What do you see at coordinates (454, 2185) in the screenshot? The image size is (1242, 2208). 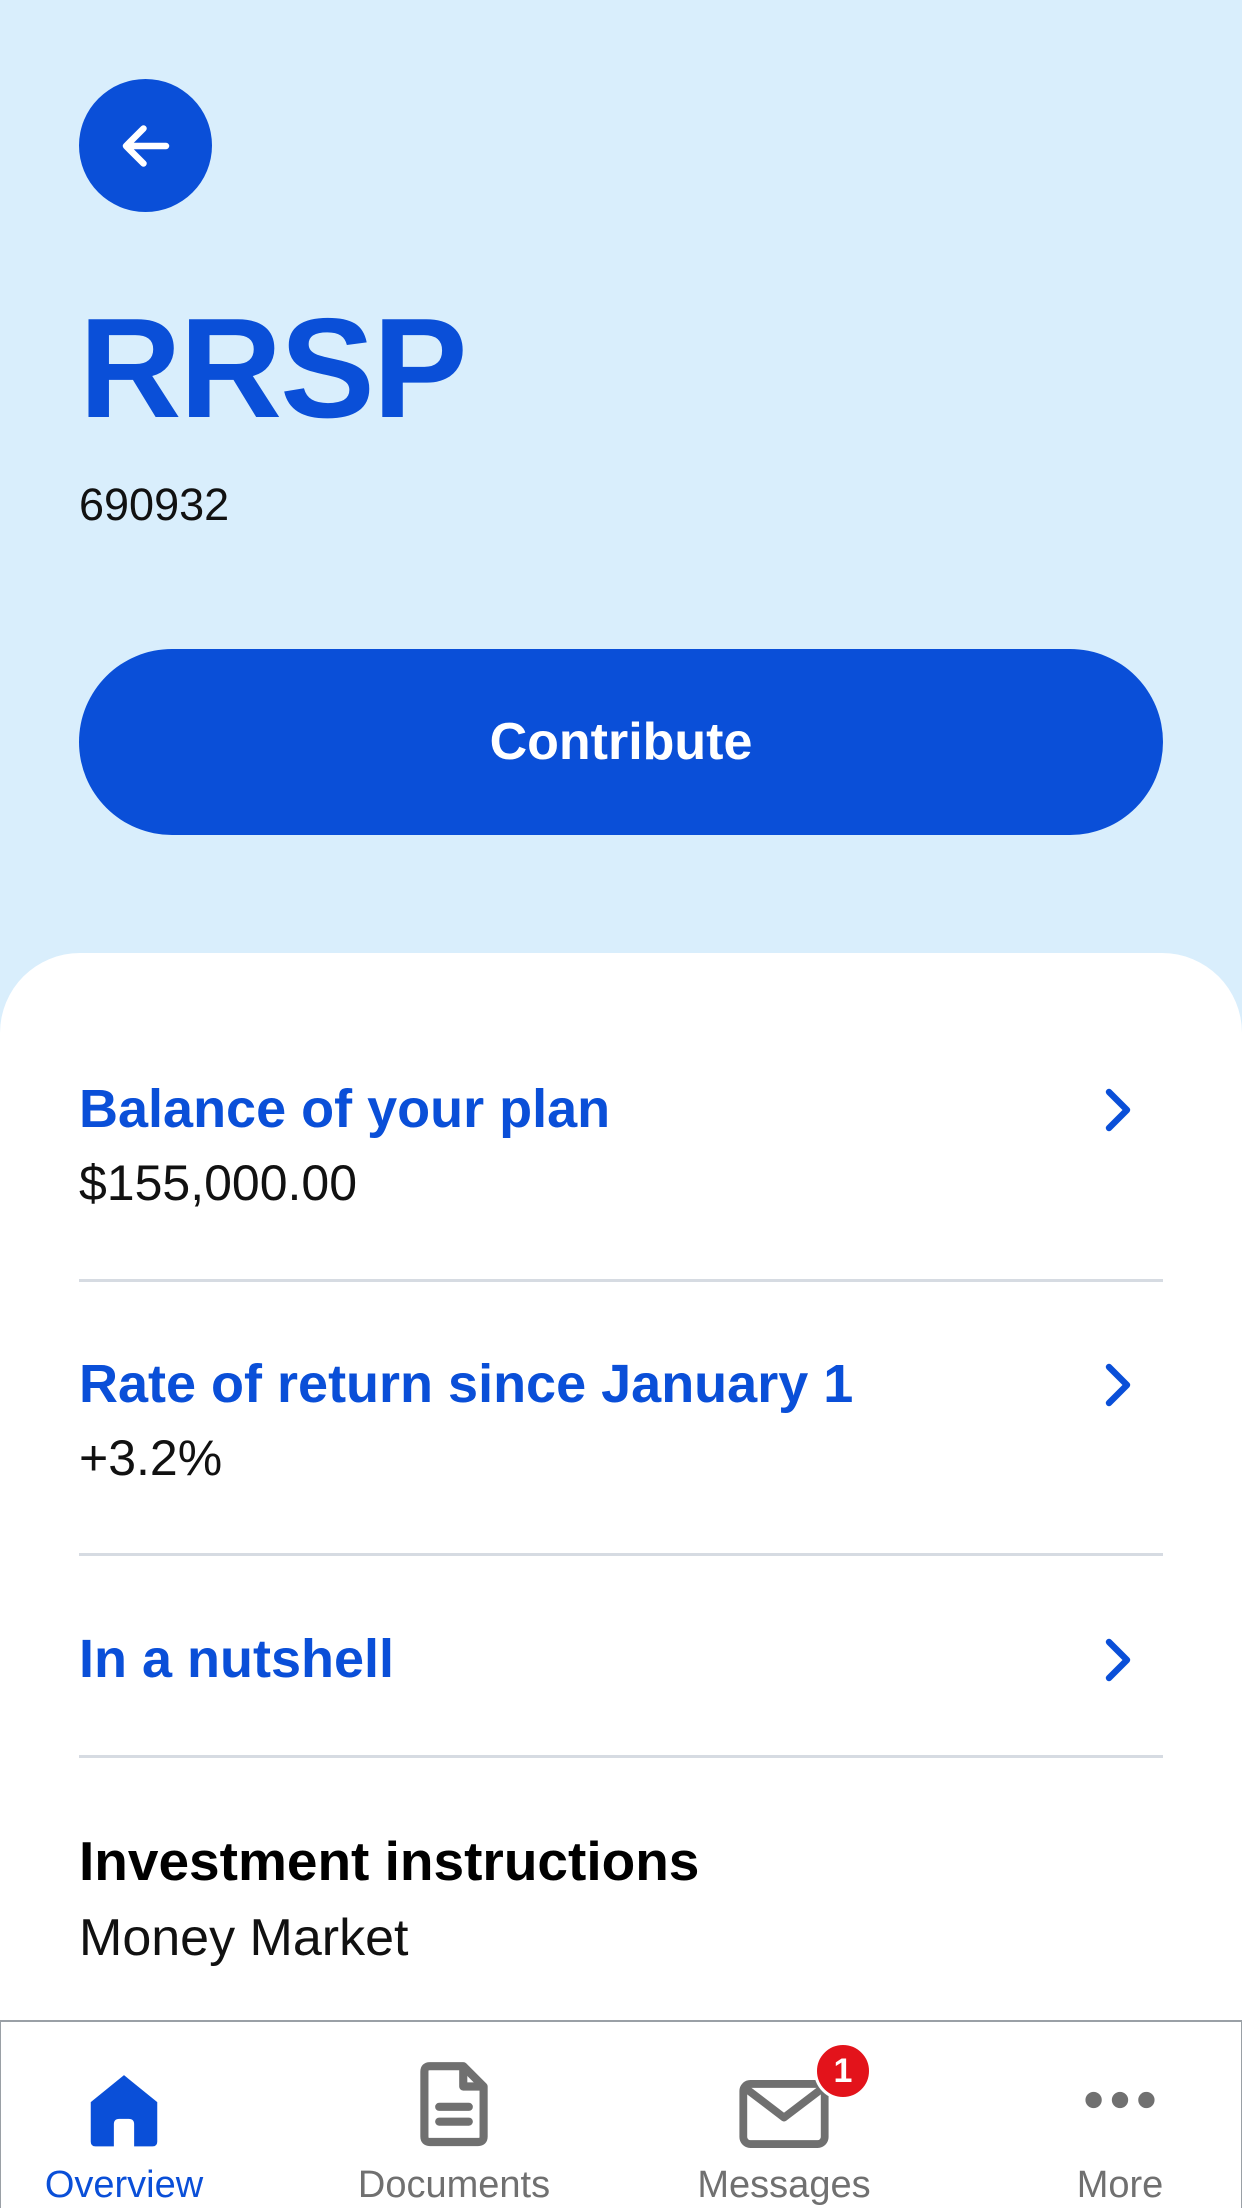 I see `tab-documents-label: Documents` at bounding box center [454, 2185].